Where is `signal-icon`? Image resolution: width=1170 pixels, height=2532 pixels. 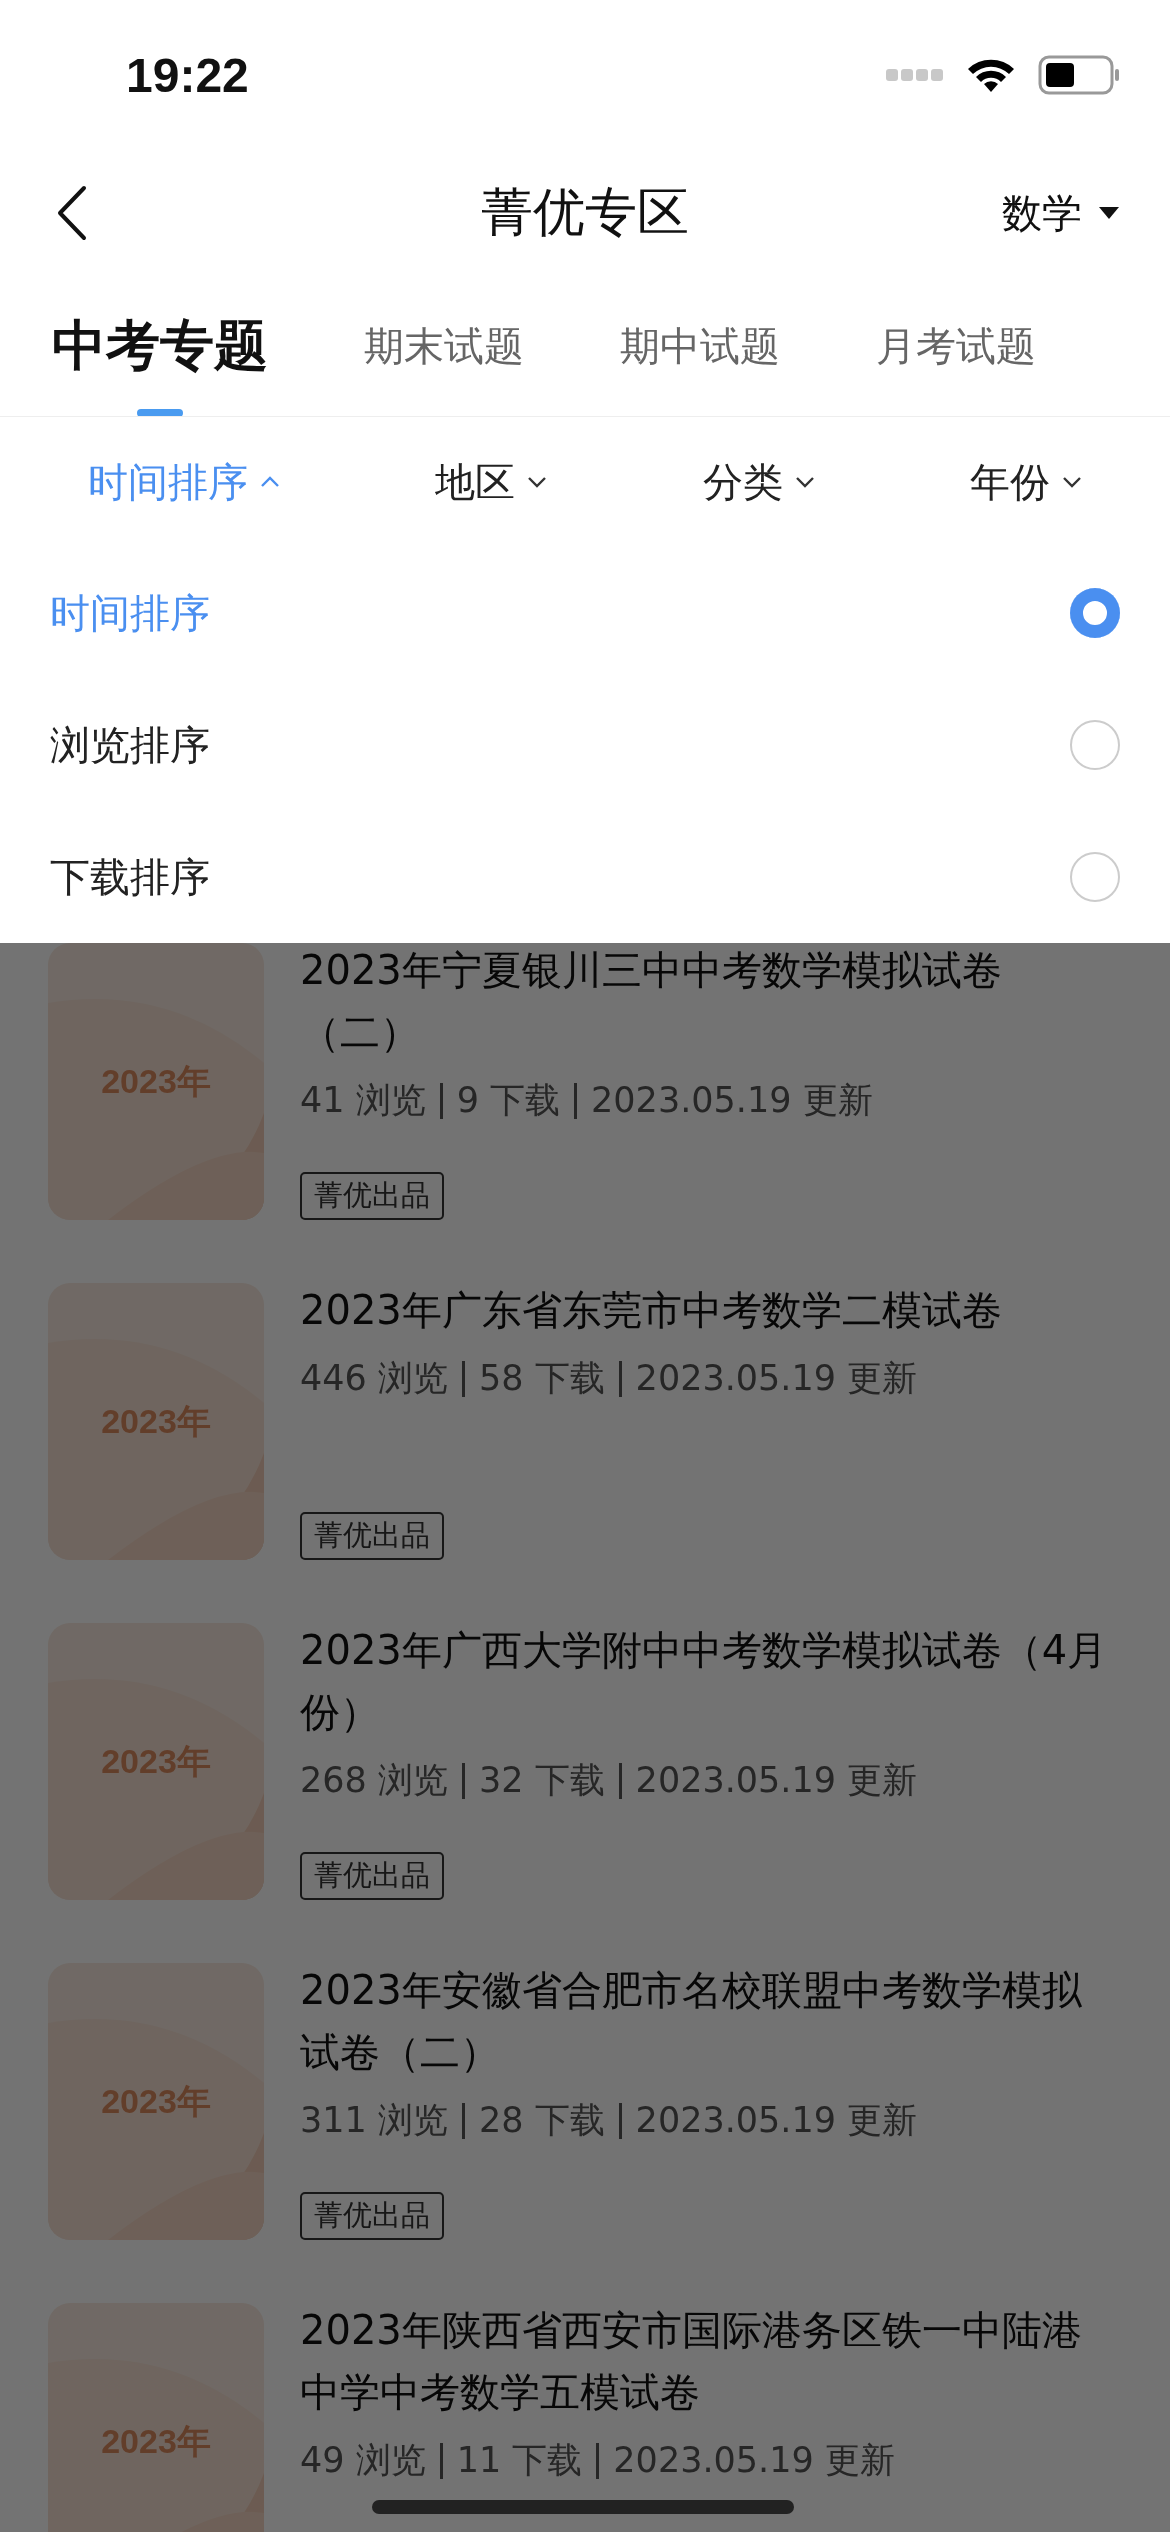 signal-icon is located at coordinates (915, 75).